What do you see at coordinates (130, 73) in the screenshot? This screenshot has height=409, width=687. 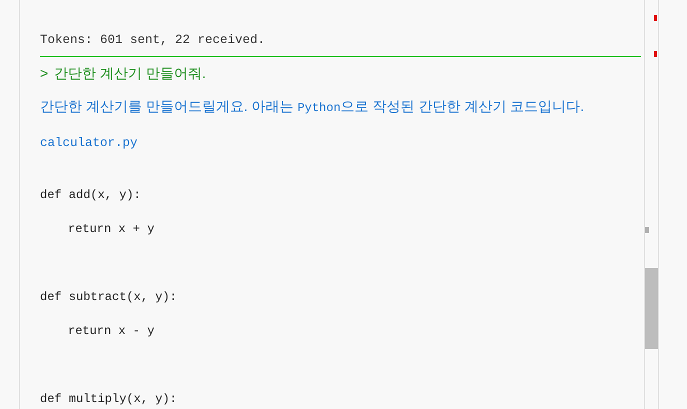 I see `prompt-text: 간단한 계산기 만들어줘.` at bounding box center [130, 73].